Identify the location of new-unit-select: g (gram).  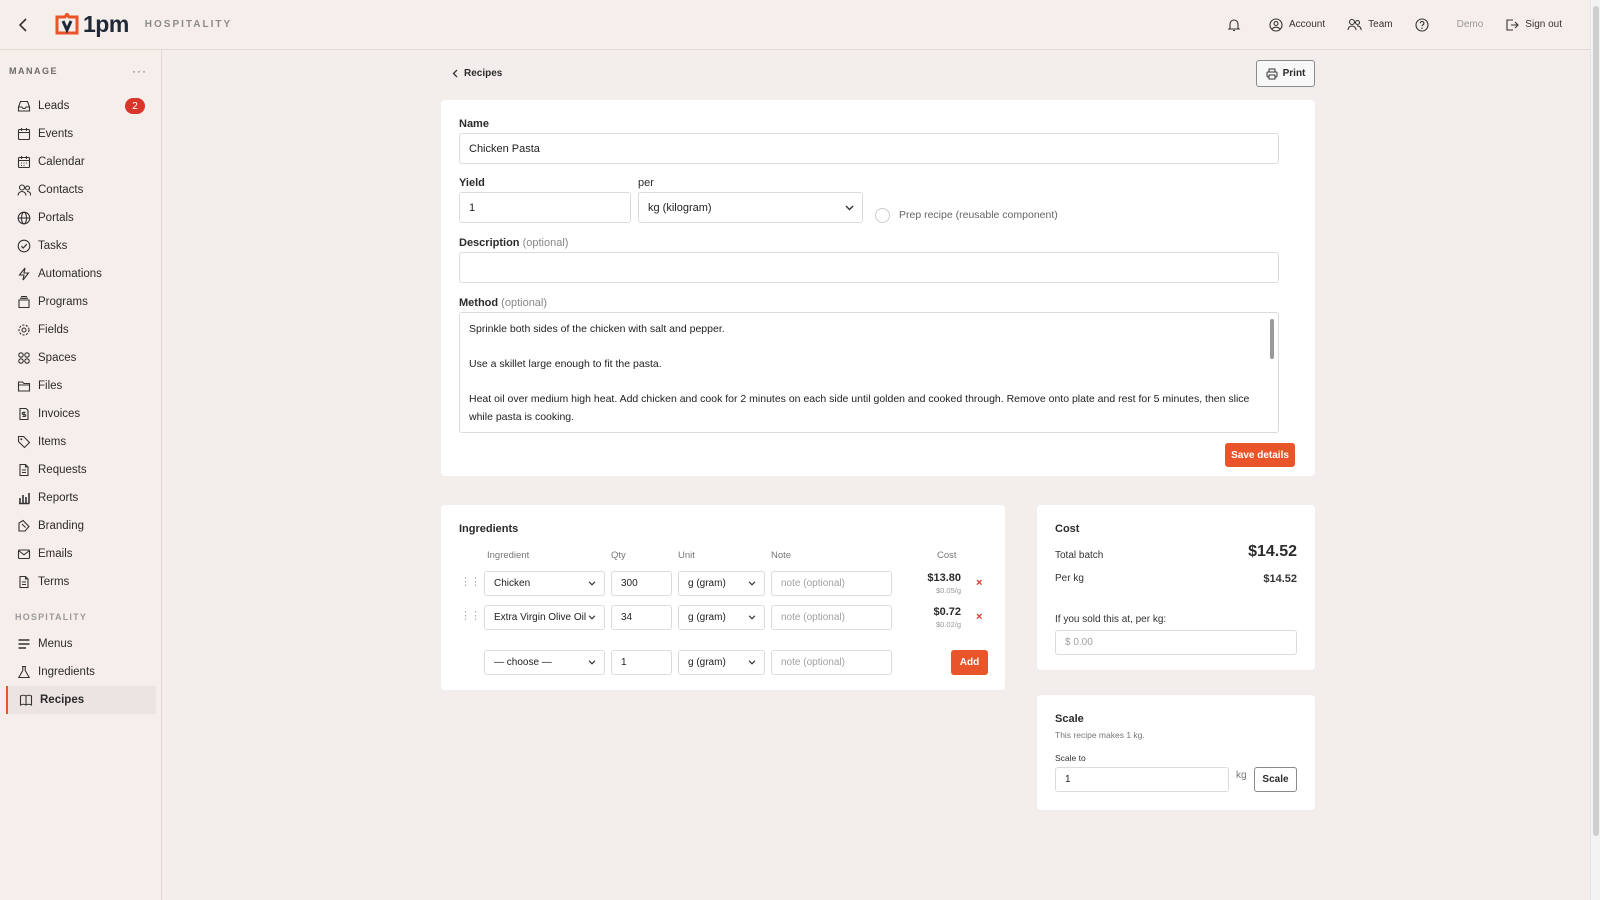
(721, 662).